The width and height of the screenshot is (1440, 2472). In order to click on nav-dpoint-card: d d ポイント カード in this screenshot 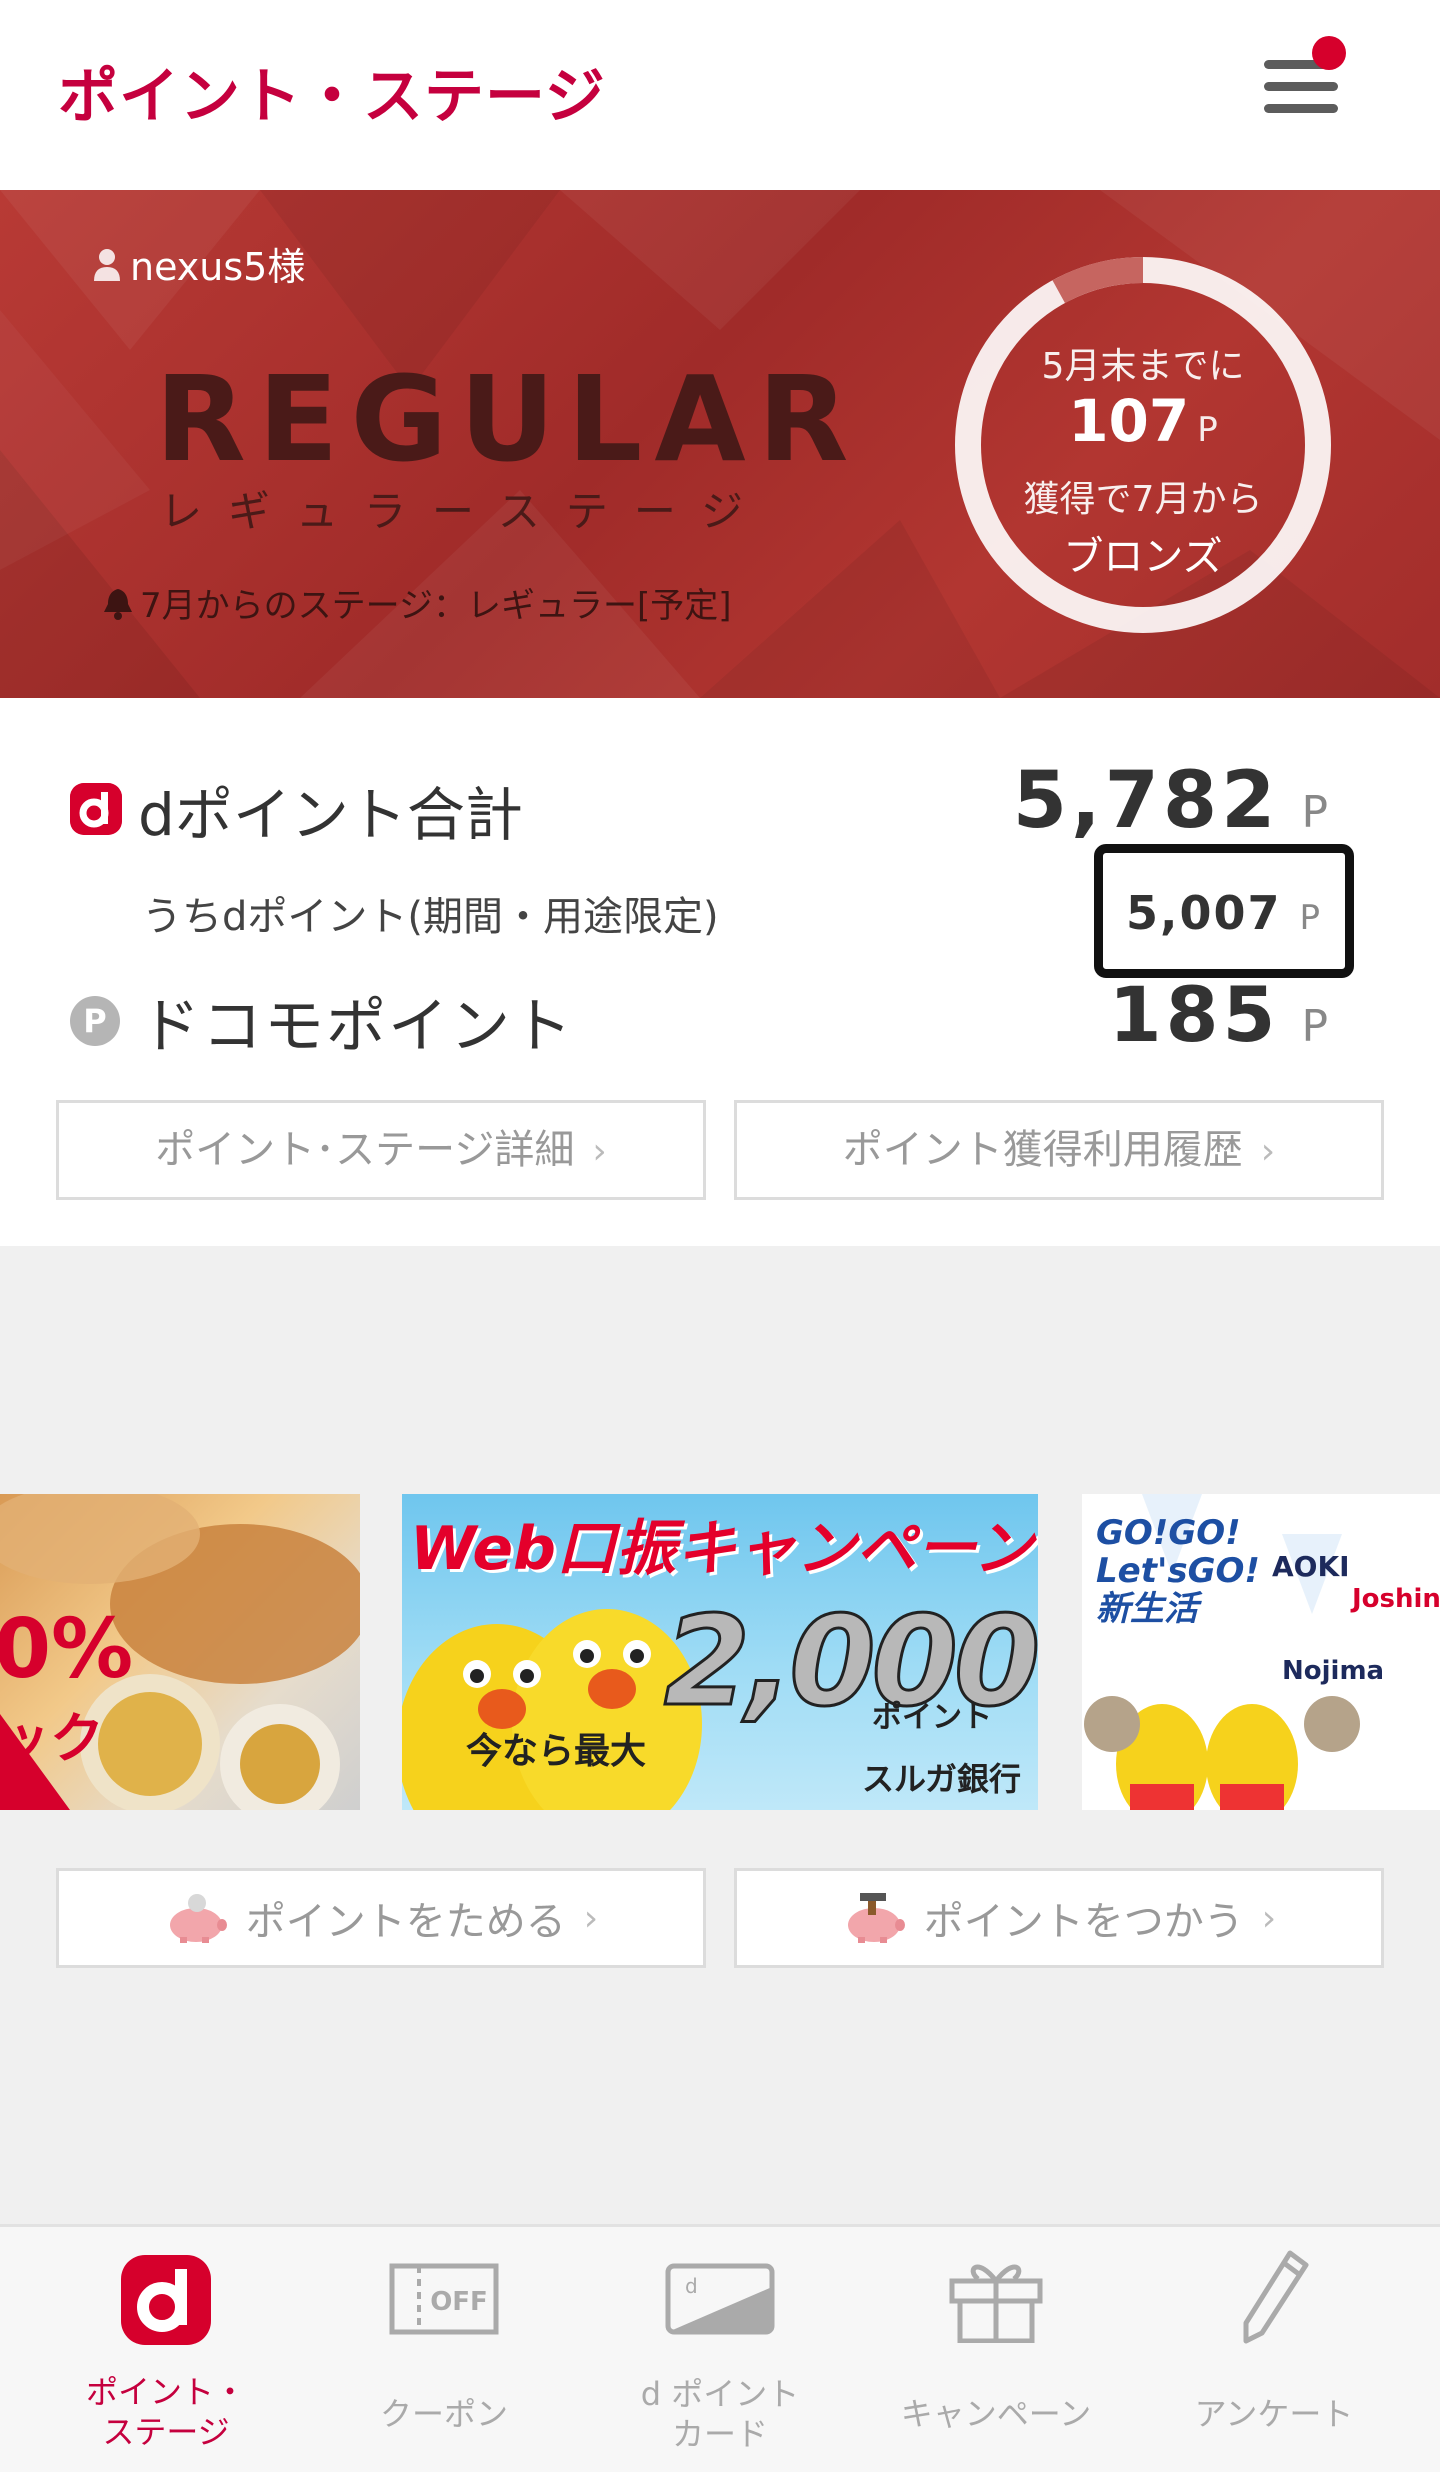, I will do `click(720, 2349)`.